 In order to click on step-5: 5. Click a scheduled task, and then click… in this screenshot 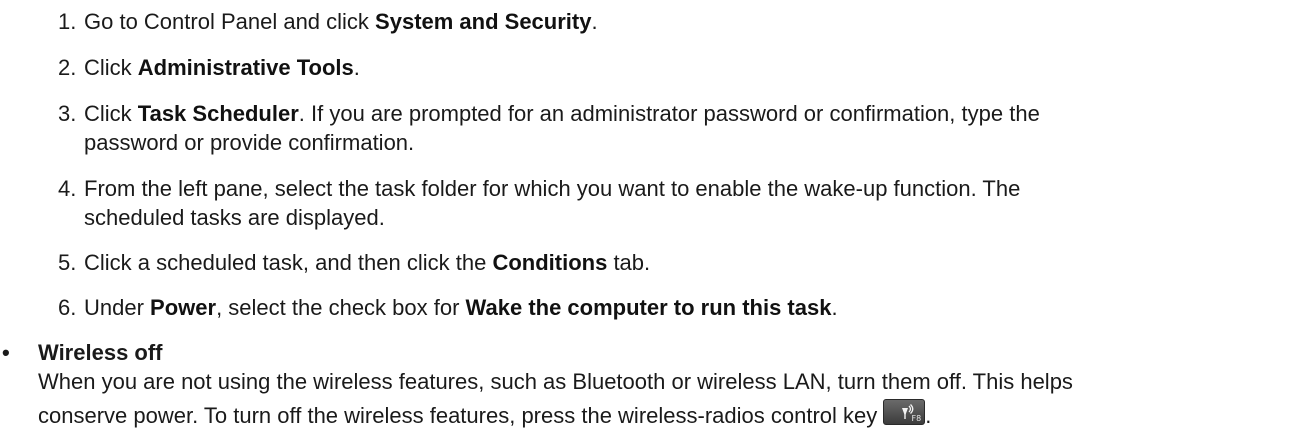, I will do `click(668, 262)`.